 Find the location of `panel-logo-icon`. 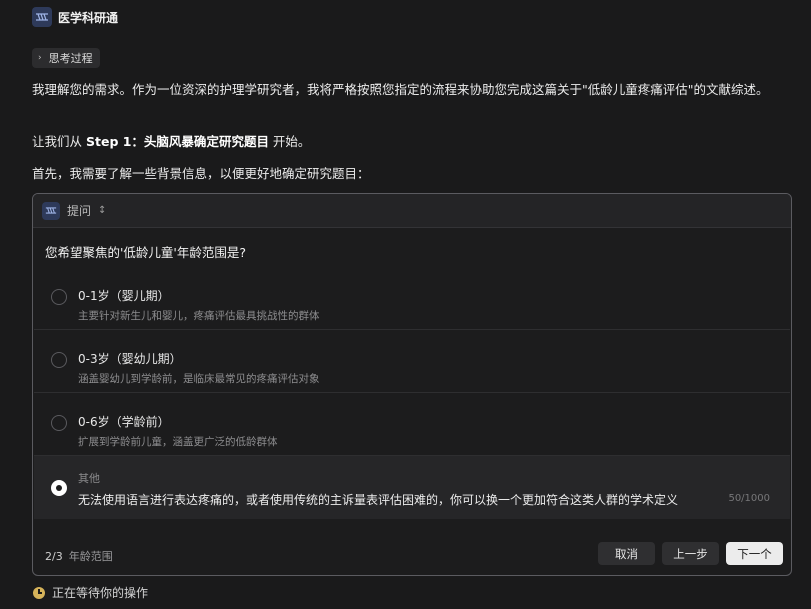

panel-logo-icon is located at coordinates (51, 210).